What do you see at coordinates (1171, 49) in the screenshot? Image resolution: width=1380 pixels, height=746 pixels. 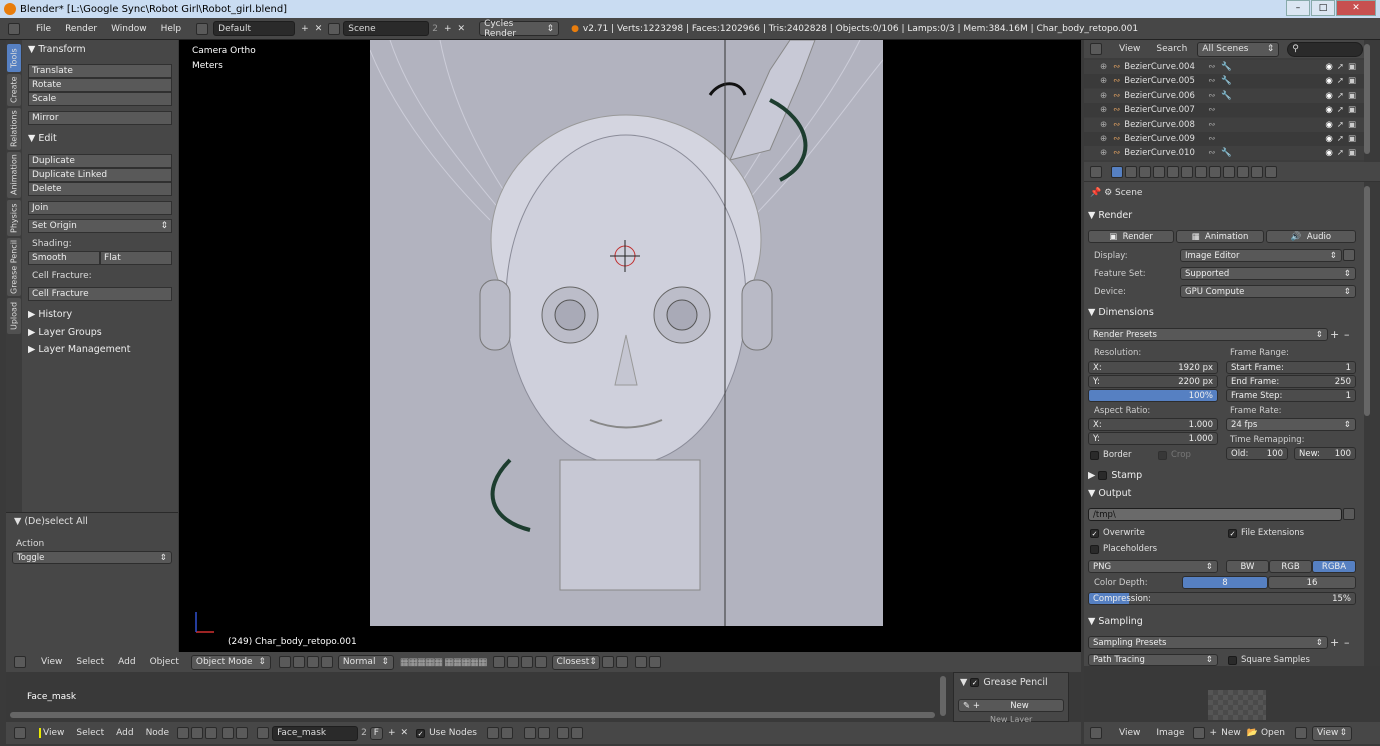 I see `outliner-search-menu: Search` at bounding box center [1171, 49].